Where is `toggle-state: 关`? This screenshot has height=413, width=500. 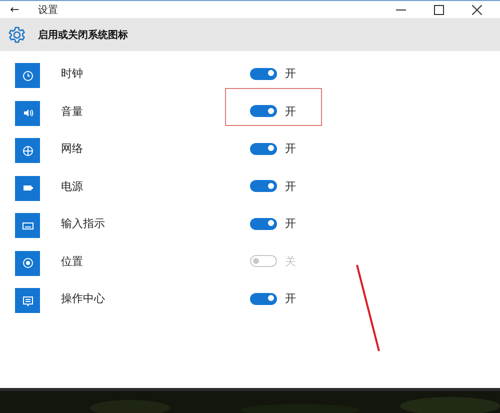
toggle-state: 关 is located at coordinates (290, 261).